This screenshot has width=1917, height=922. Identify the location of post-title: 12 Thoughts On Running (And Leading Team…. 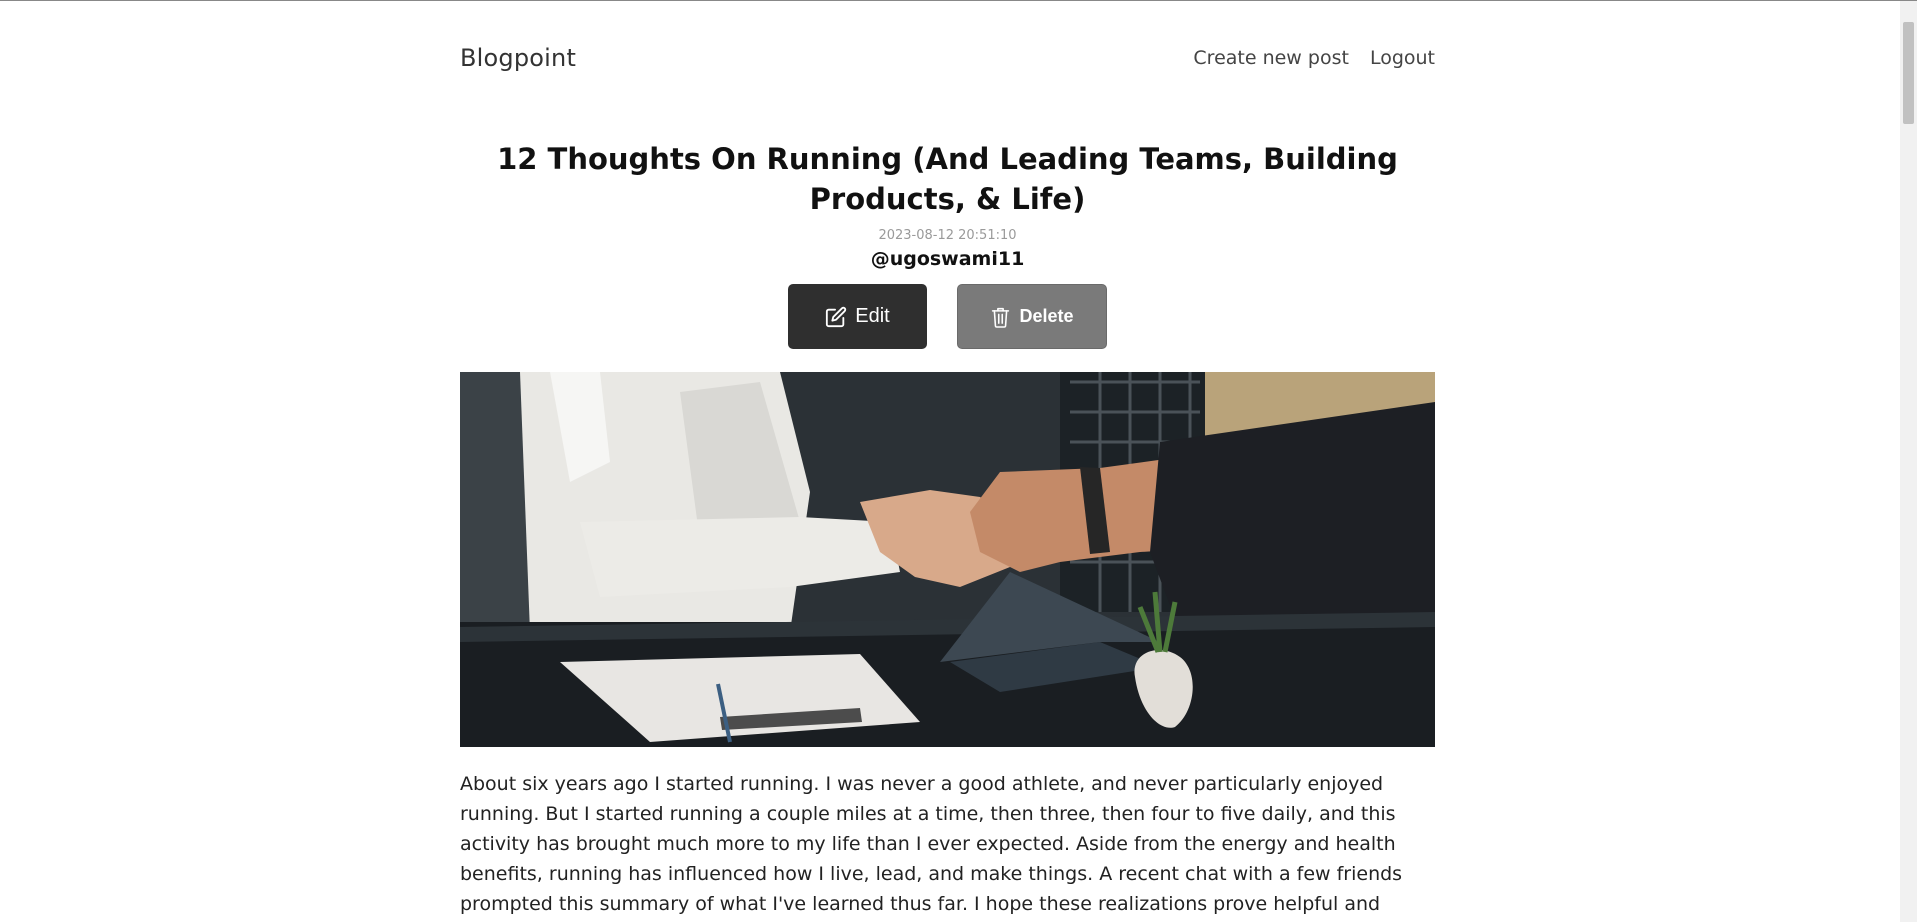
(947, 179).